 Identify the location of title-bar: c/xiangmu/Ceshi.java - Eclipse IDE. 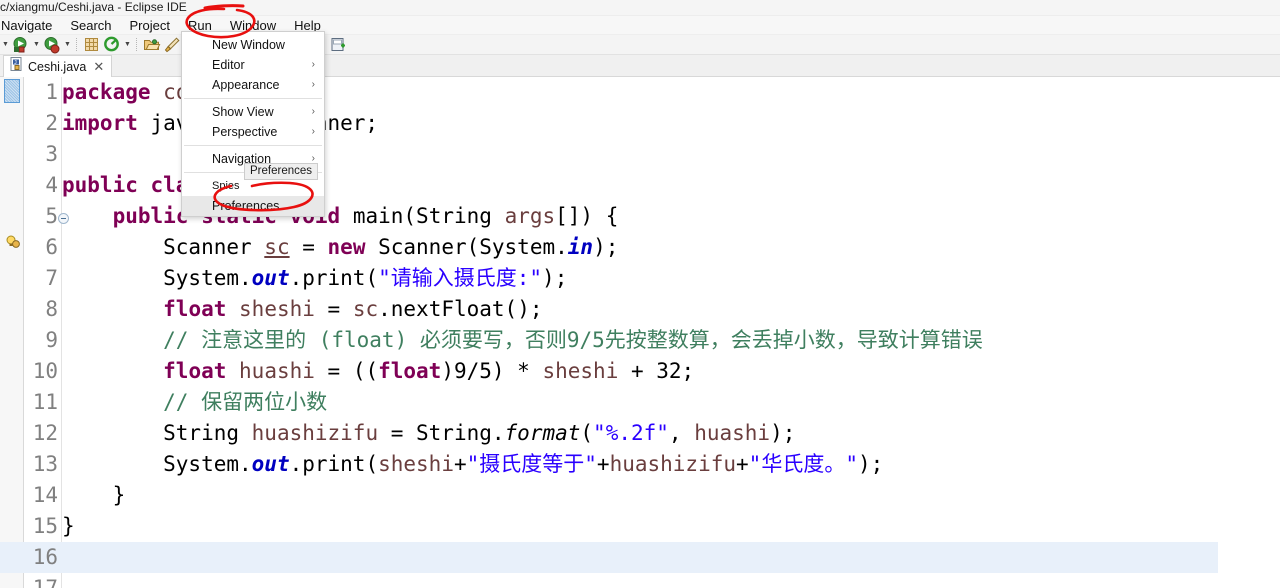
(640, 8).